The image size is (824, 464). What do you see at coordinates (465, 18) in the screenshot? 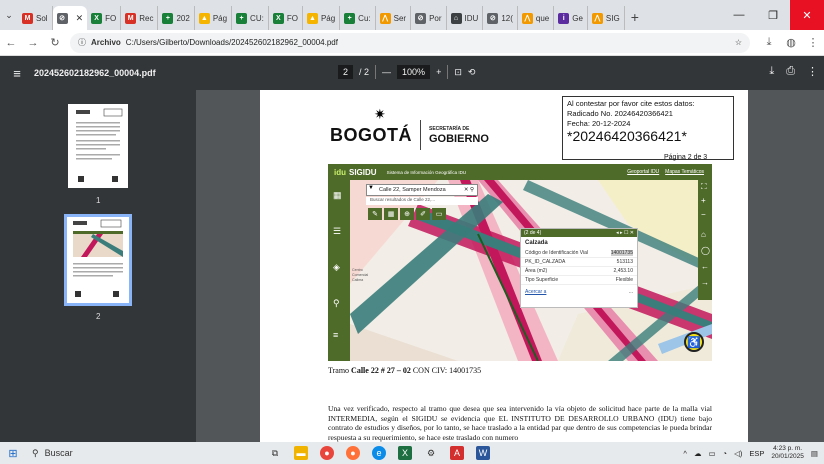
I see `browser-tab: ⌂ IDU` at bounding box center [465, 18].